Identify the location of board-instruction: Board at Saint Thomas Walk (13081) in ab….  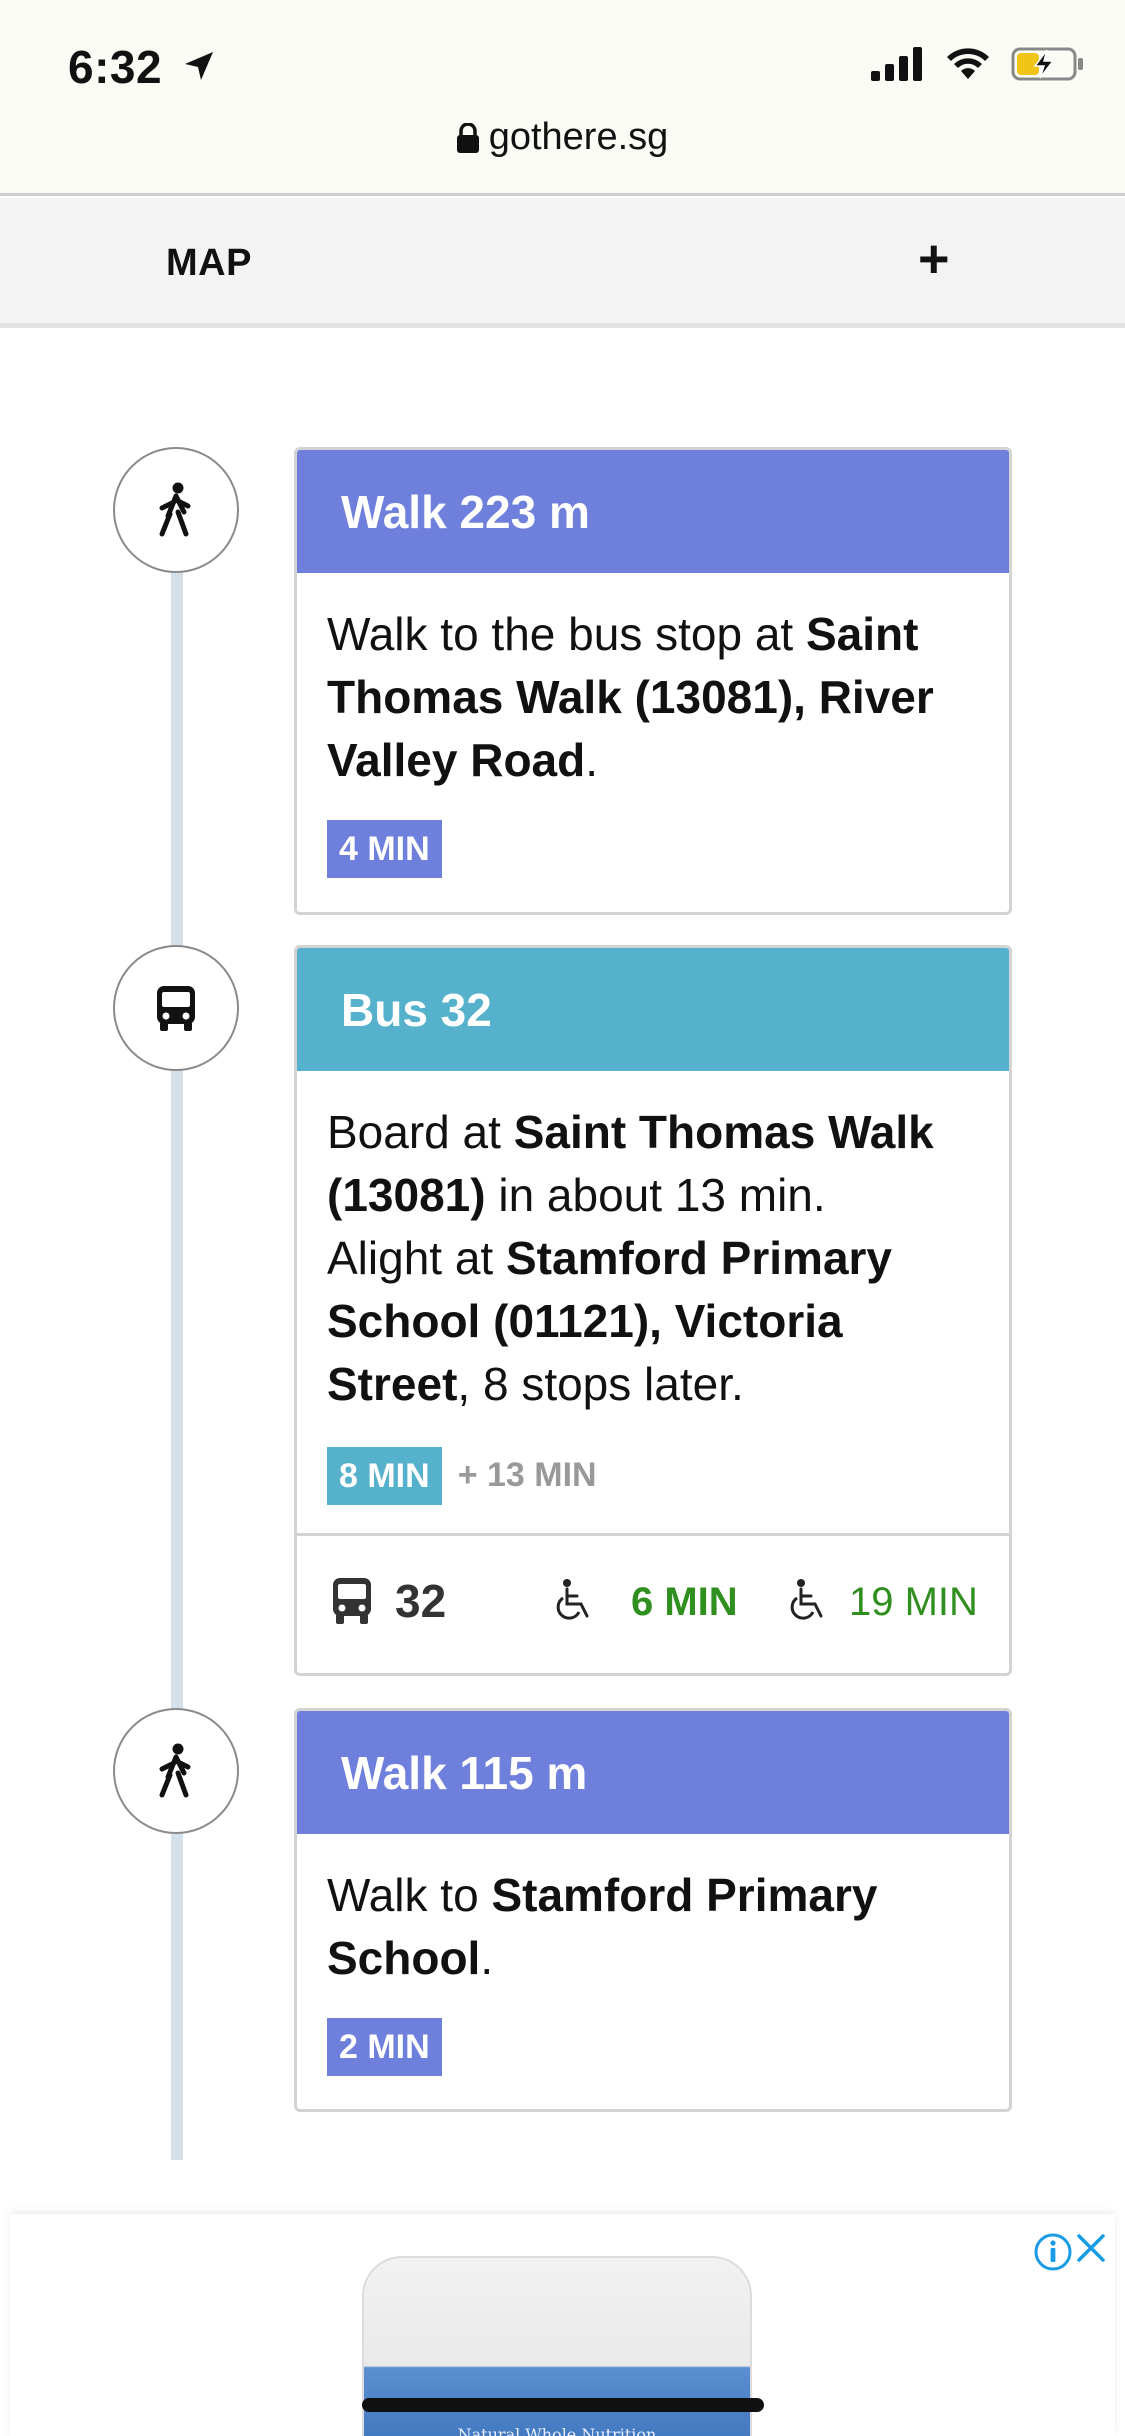
(630, 1163).